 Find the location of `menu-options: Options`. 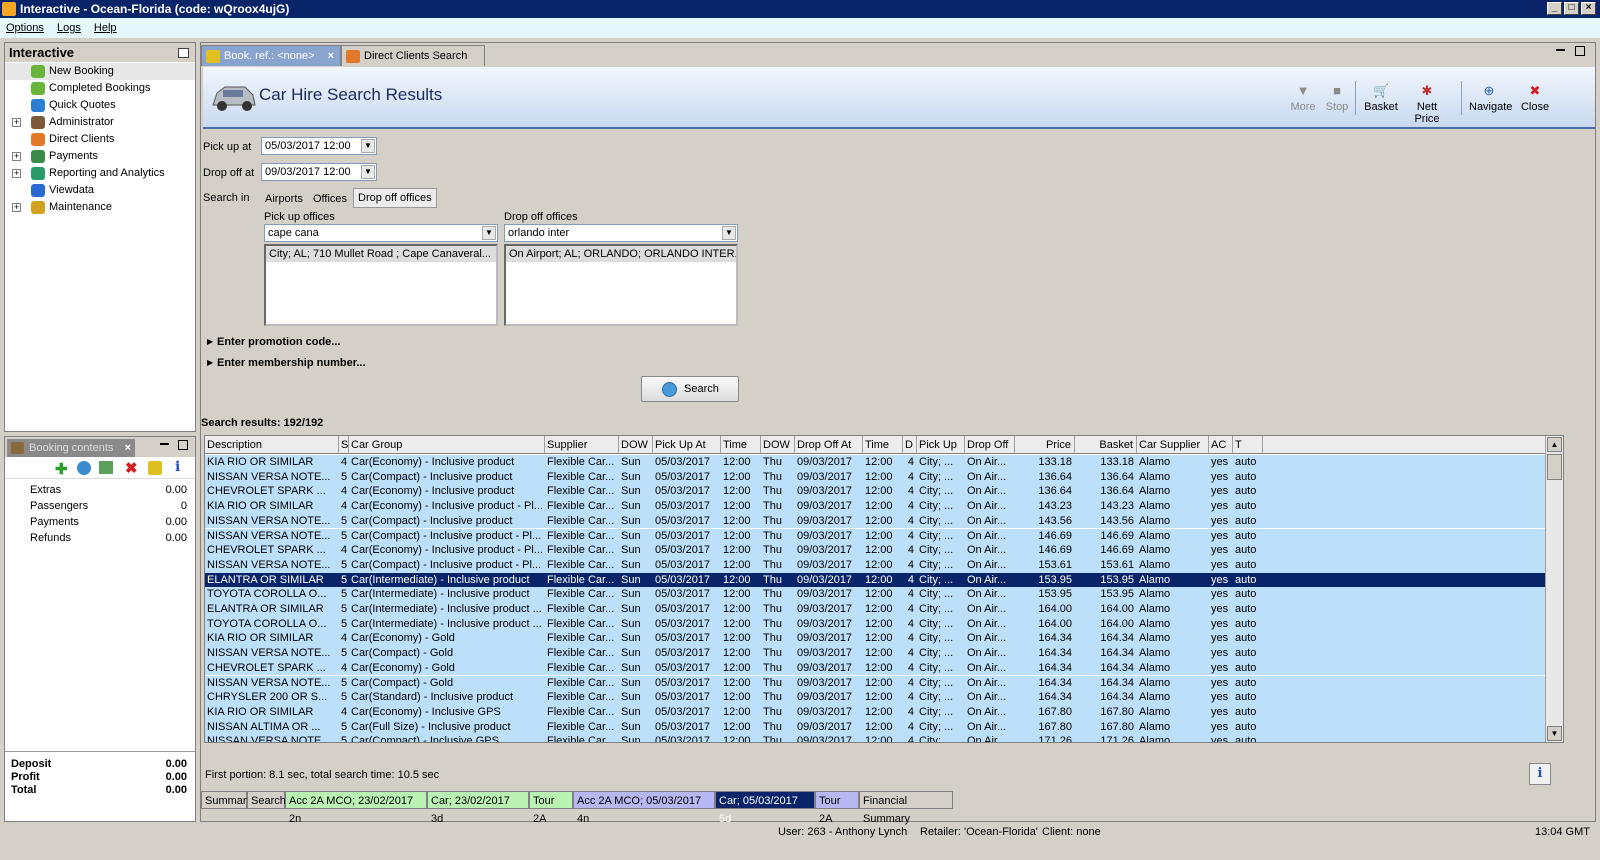

menu-options: Options is located at coordinates (25, 28).